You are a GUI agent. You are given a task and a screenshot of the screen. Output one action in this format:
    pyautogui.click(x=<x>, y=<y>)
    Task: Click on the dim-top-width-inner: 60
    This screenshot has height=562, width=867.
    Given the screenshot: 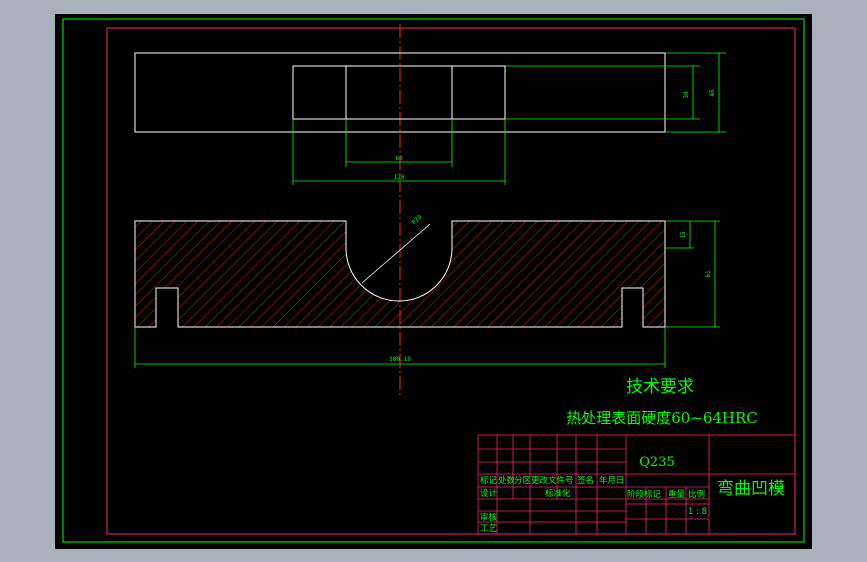 What is the action you would take?
    pyautogui.click(x=399, y=158)
    